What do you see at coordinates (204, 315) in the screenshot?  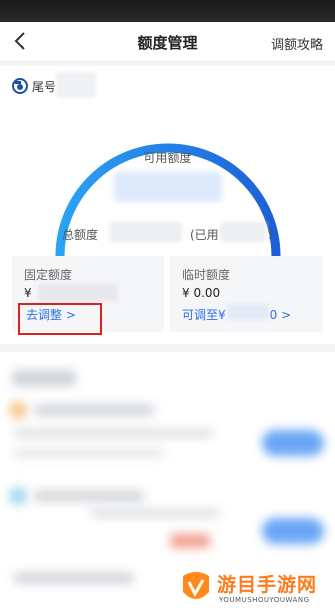 I see `temp-link-prefix: 可调至¥` at bounding box center [204, 315].